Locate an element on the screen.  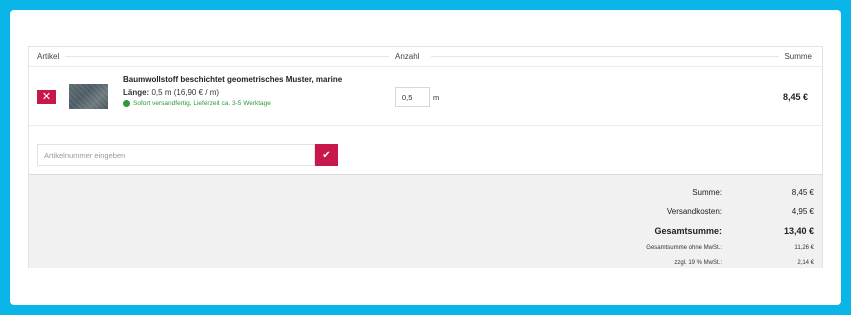
product-image is located at coordinates (88, 96).